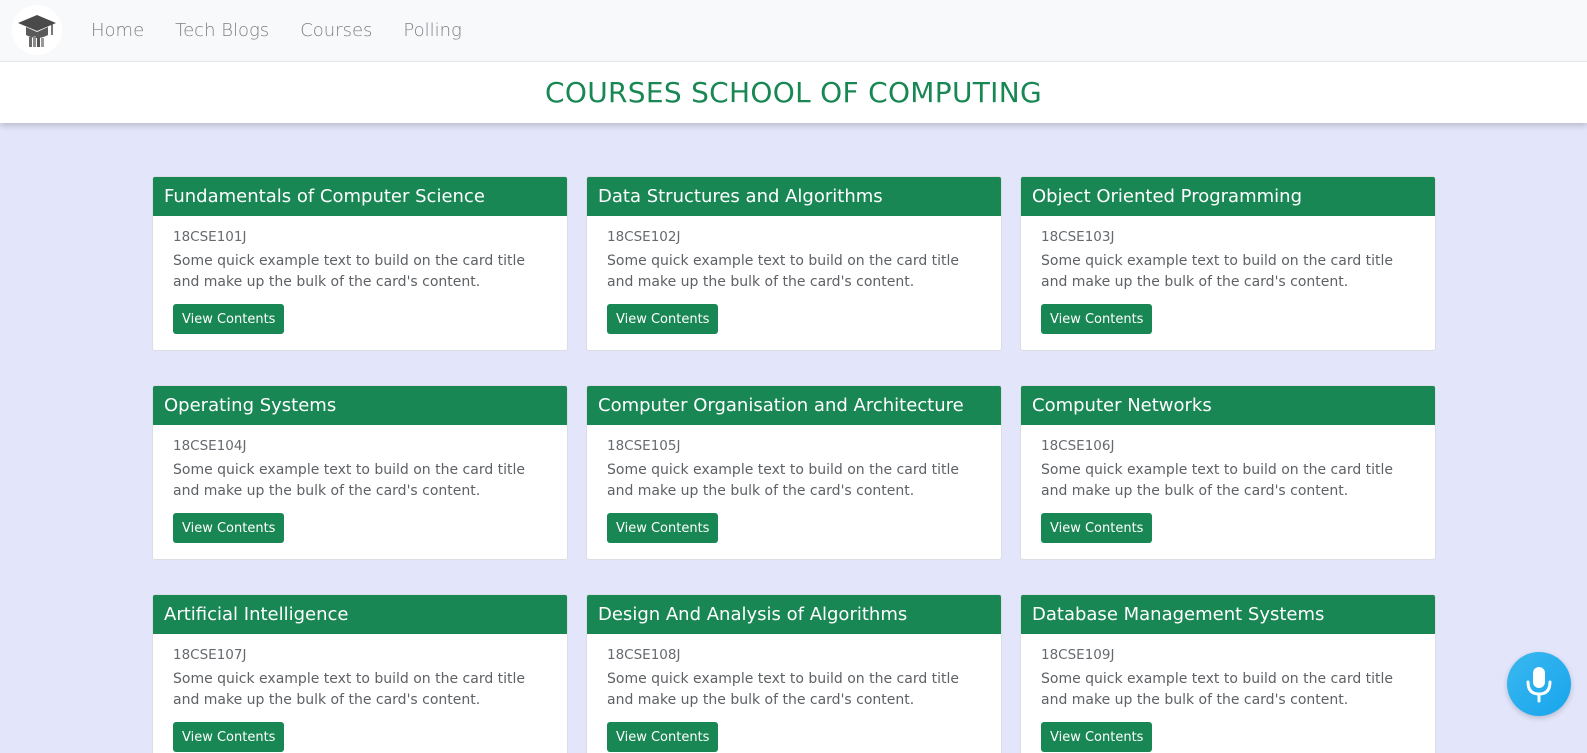  I want to click on nav-links: Home Tech Blogs Courses Polling, so click(292, 30).